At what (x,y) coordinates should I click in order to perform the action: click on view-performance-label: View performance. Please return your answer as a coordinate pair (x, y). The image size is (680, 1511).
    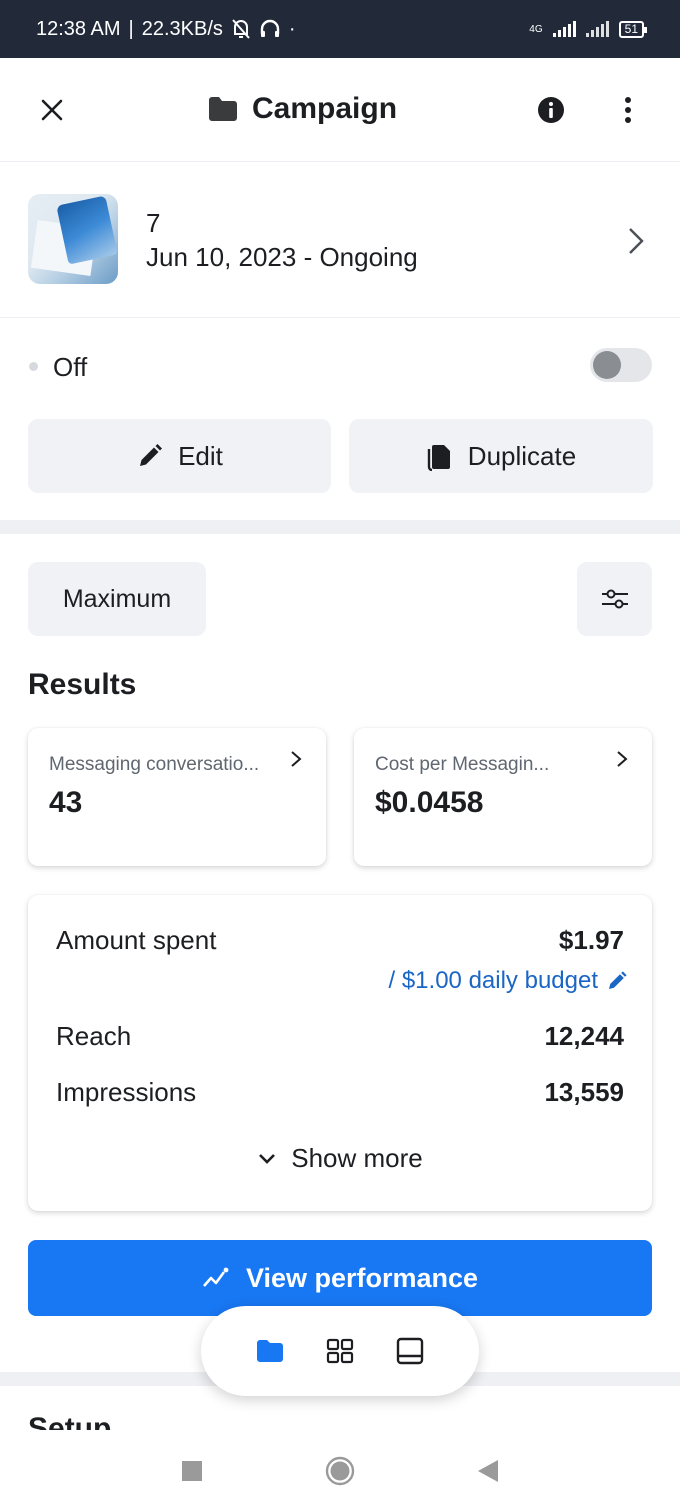
    Looking at the image, I should click on (362, 1277).